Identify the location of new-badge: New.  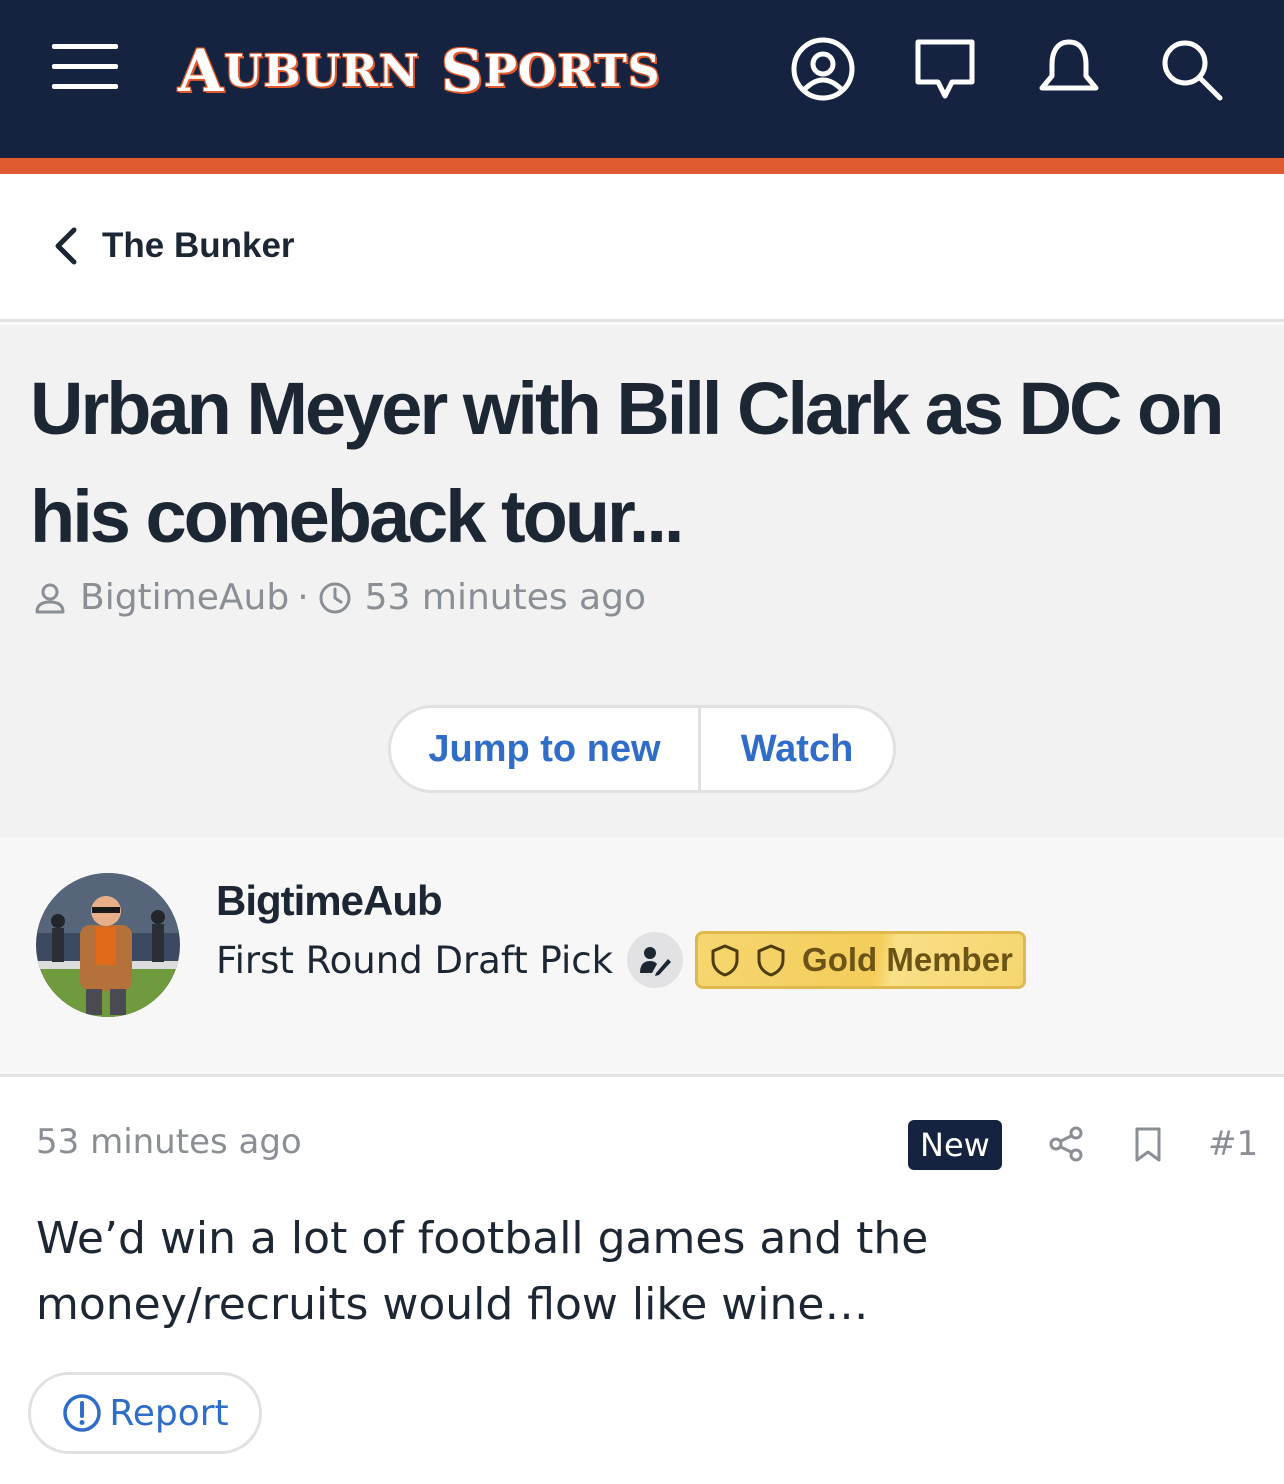
(955, 1145).